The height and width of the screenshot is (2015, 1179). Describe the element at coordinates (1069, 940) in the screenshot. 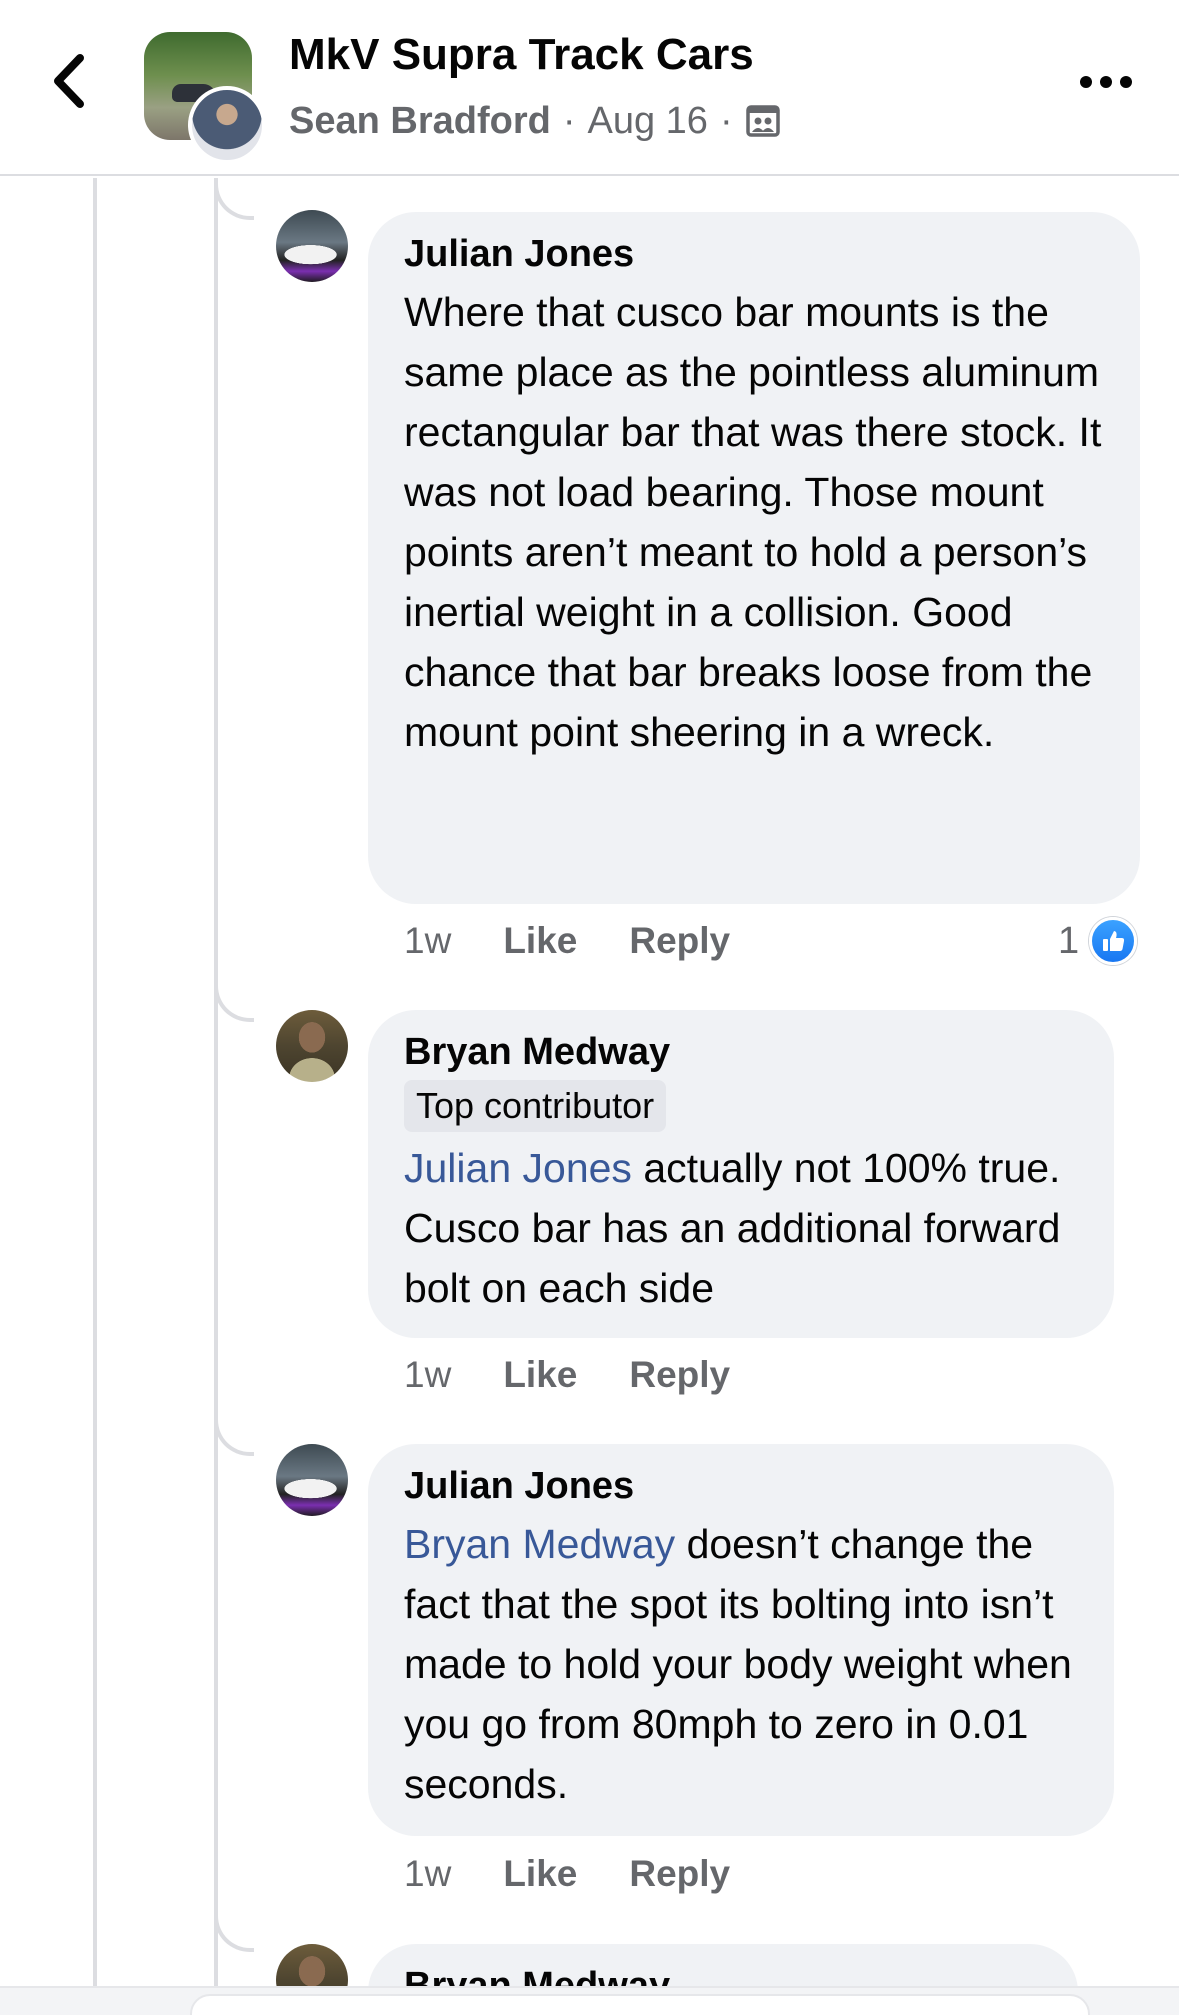

I see `reaction-count: 1` at that location.